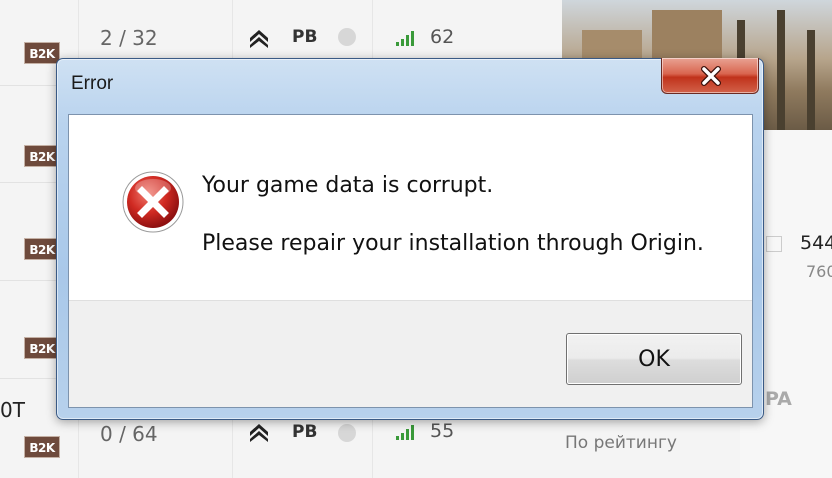 The image size is (832, 478). What do you see at coordinates (129, 434) in the screenshot?
I see `player-count: 0 / 64` at bounding box center [129, 434].